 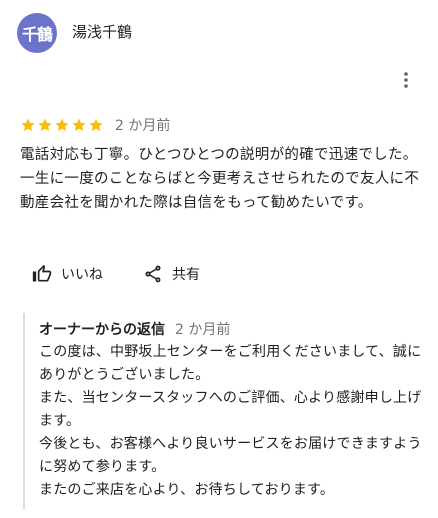 I want to click on share-button: 共有, so click(x=171, y=274).